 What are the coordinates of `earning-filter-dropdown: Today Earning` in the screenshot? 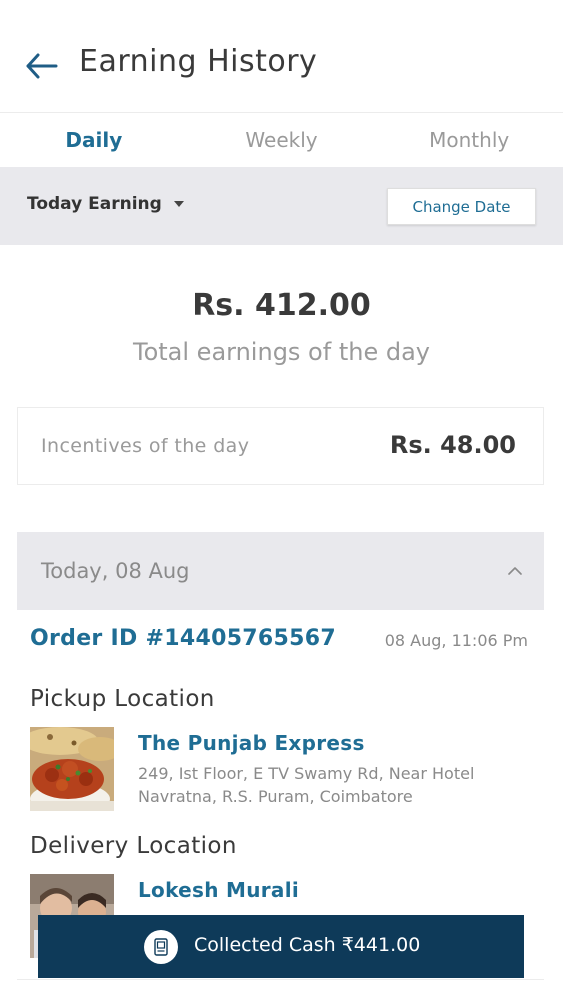 It's located at (105, 204).